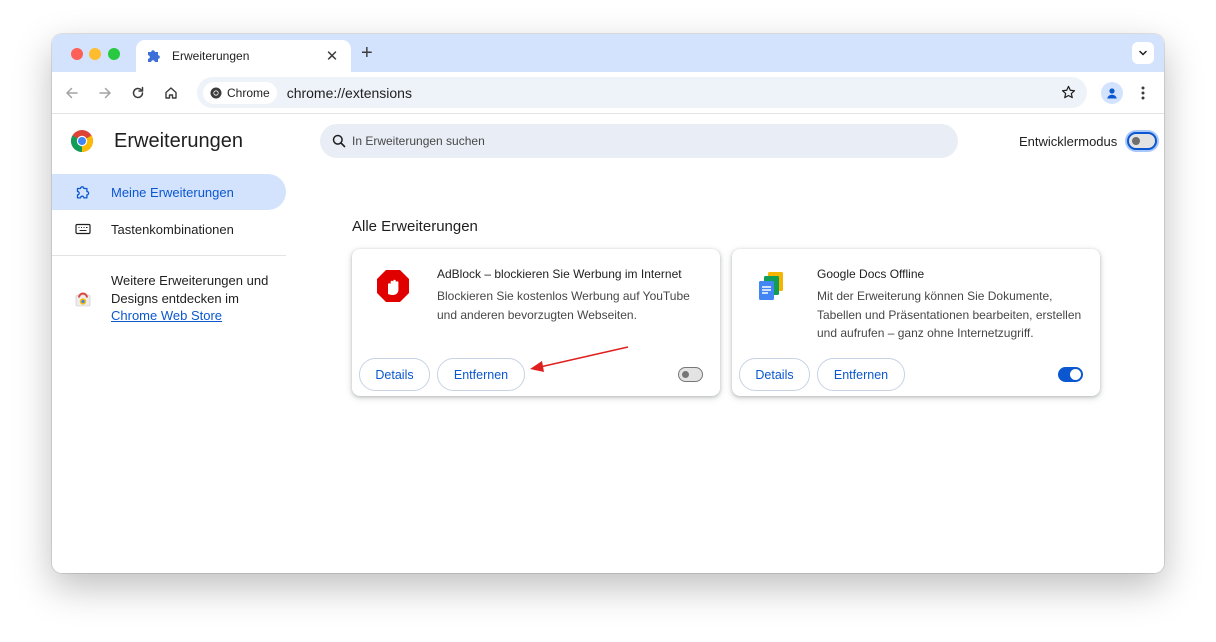  I want to click on bookmark-star-icon, so click(1068, 93).